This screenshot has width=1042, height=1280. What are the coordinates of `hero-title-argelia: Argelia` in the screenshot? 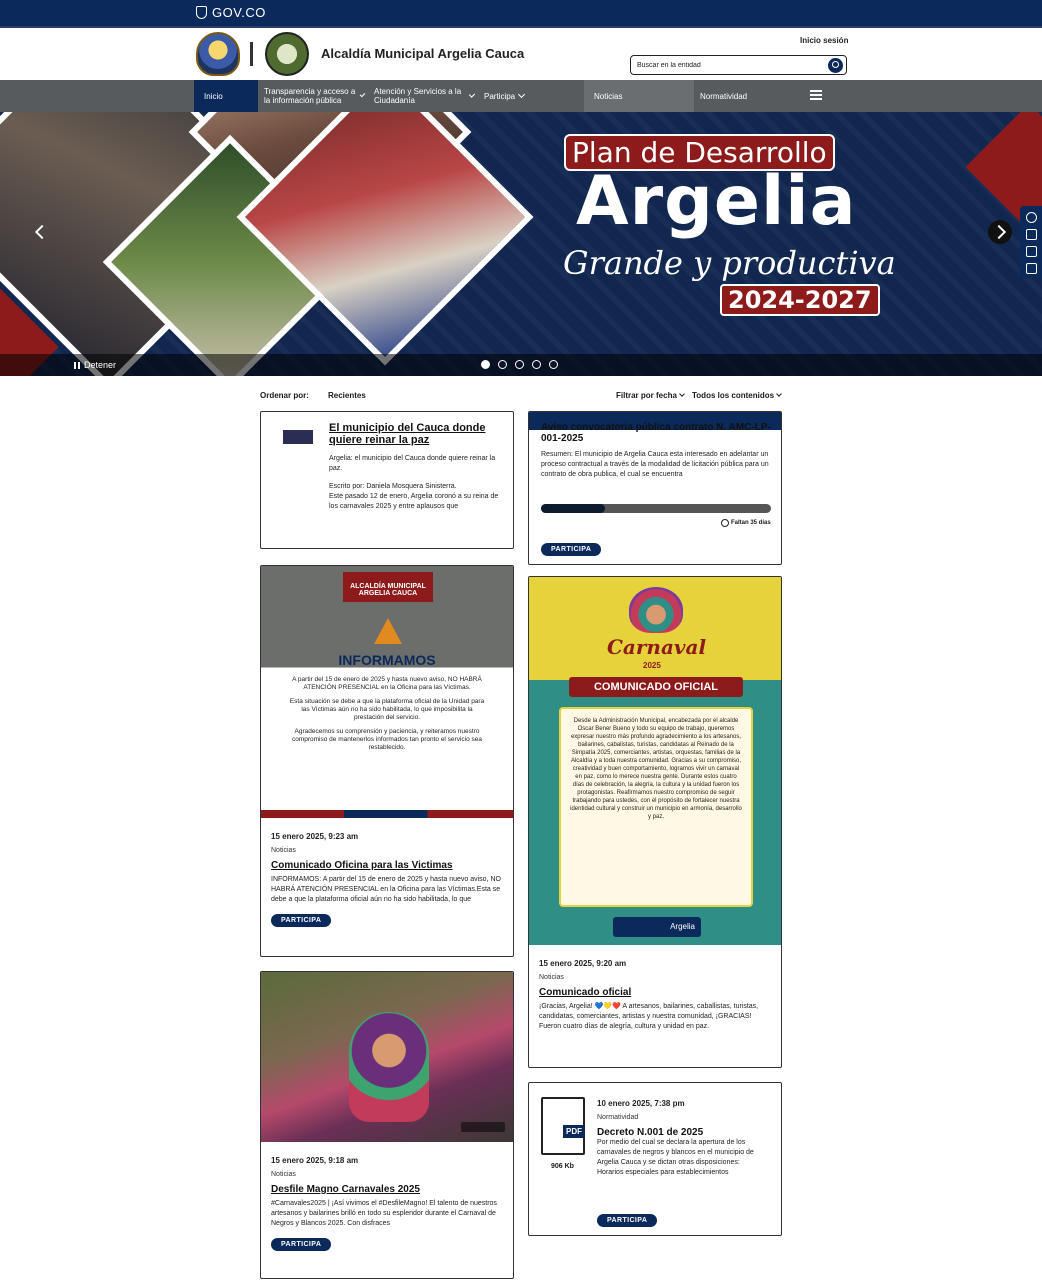 It's located at (716, 201).